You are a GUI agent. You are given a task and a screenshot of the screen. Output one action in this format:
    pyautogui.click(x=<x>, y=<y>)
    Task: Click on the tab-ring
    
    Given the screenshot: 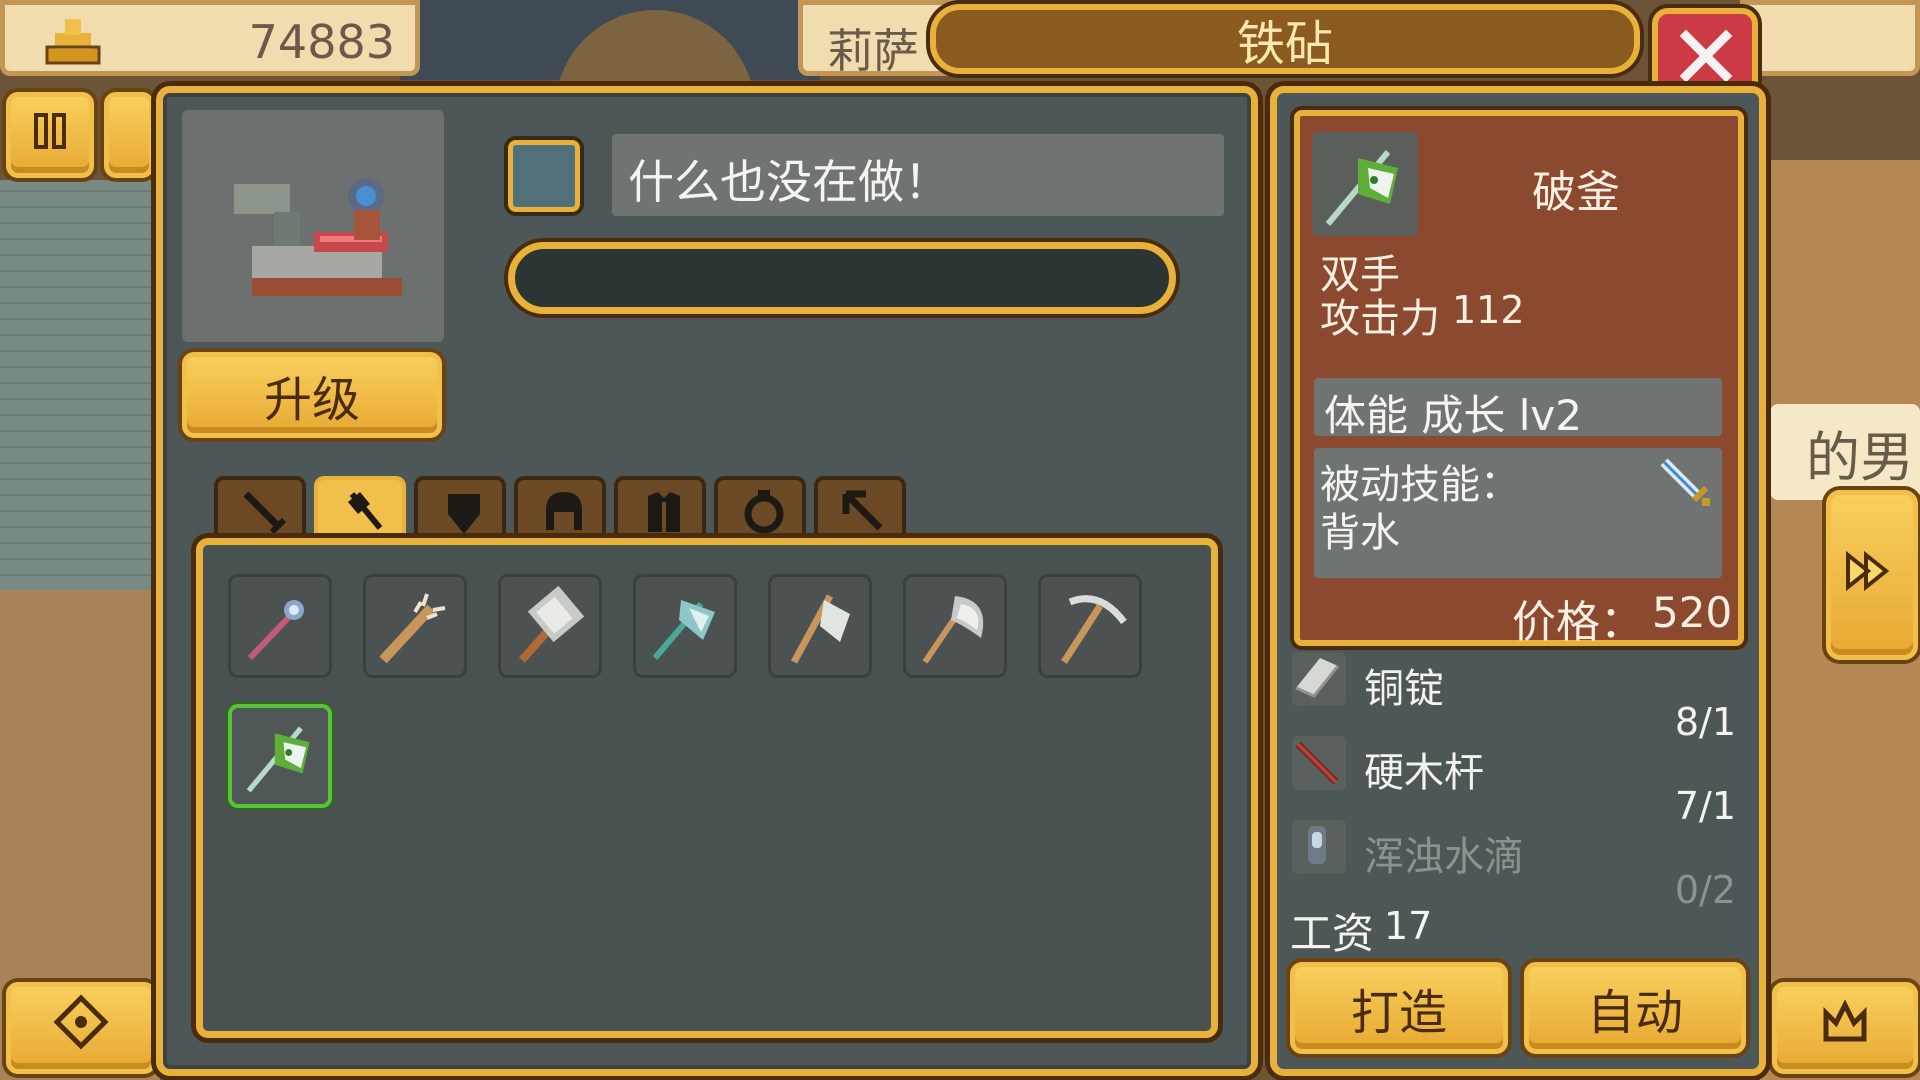 What is the action you would take?
    pyautogui.click(x=760, y=508)
    